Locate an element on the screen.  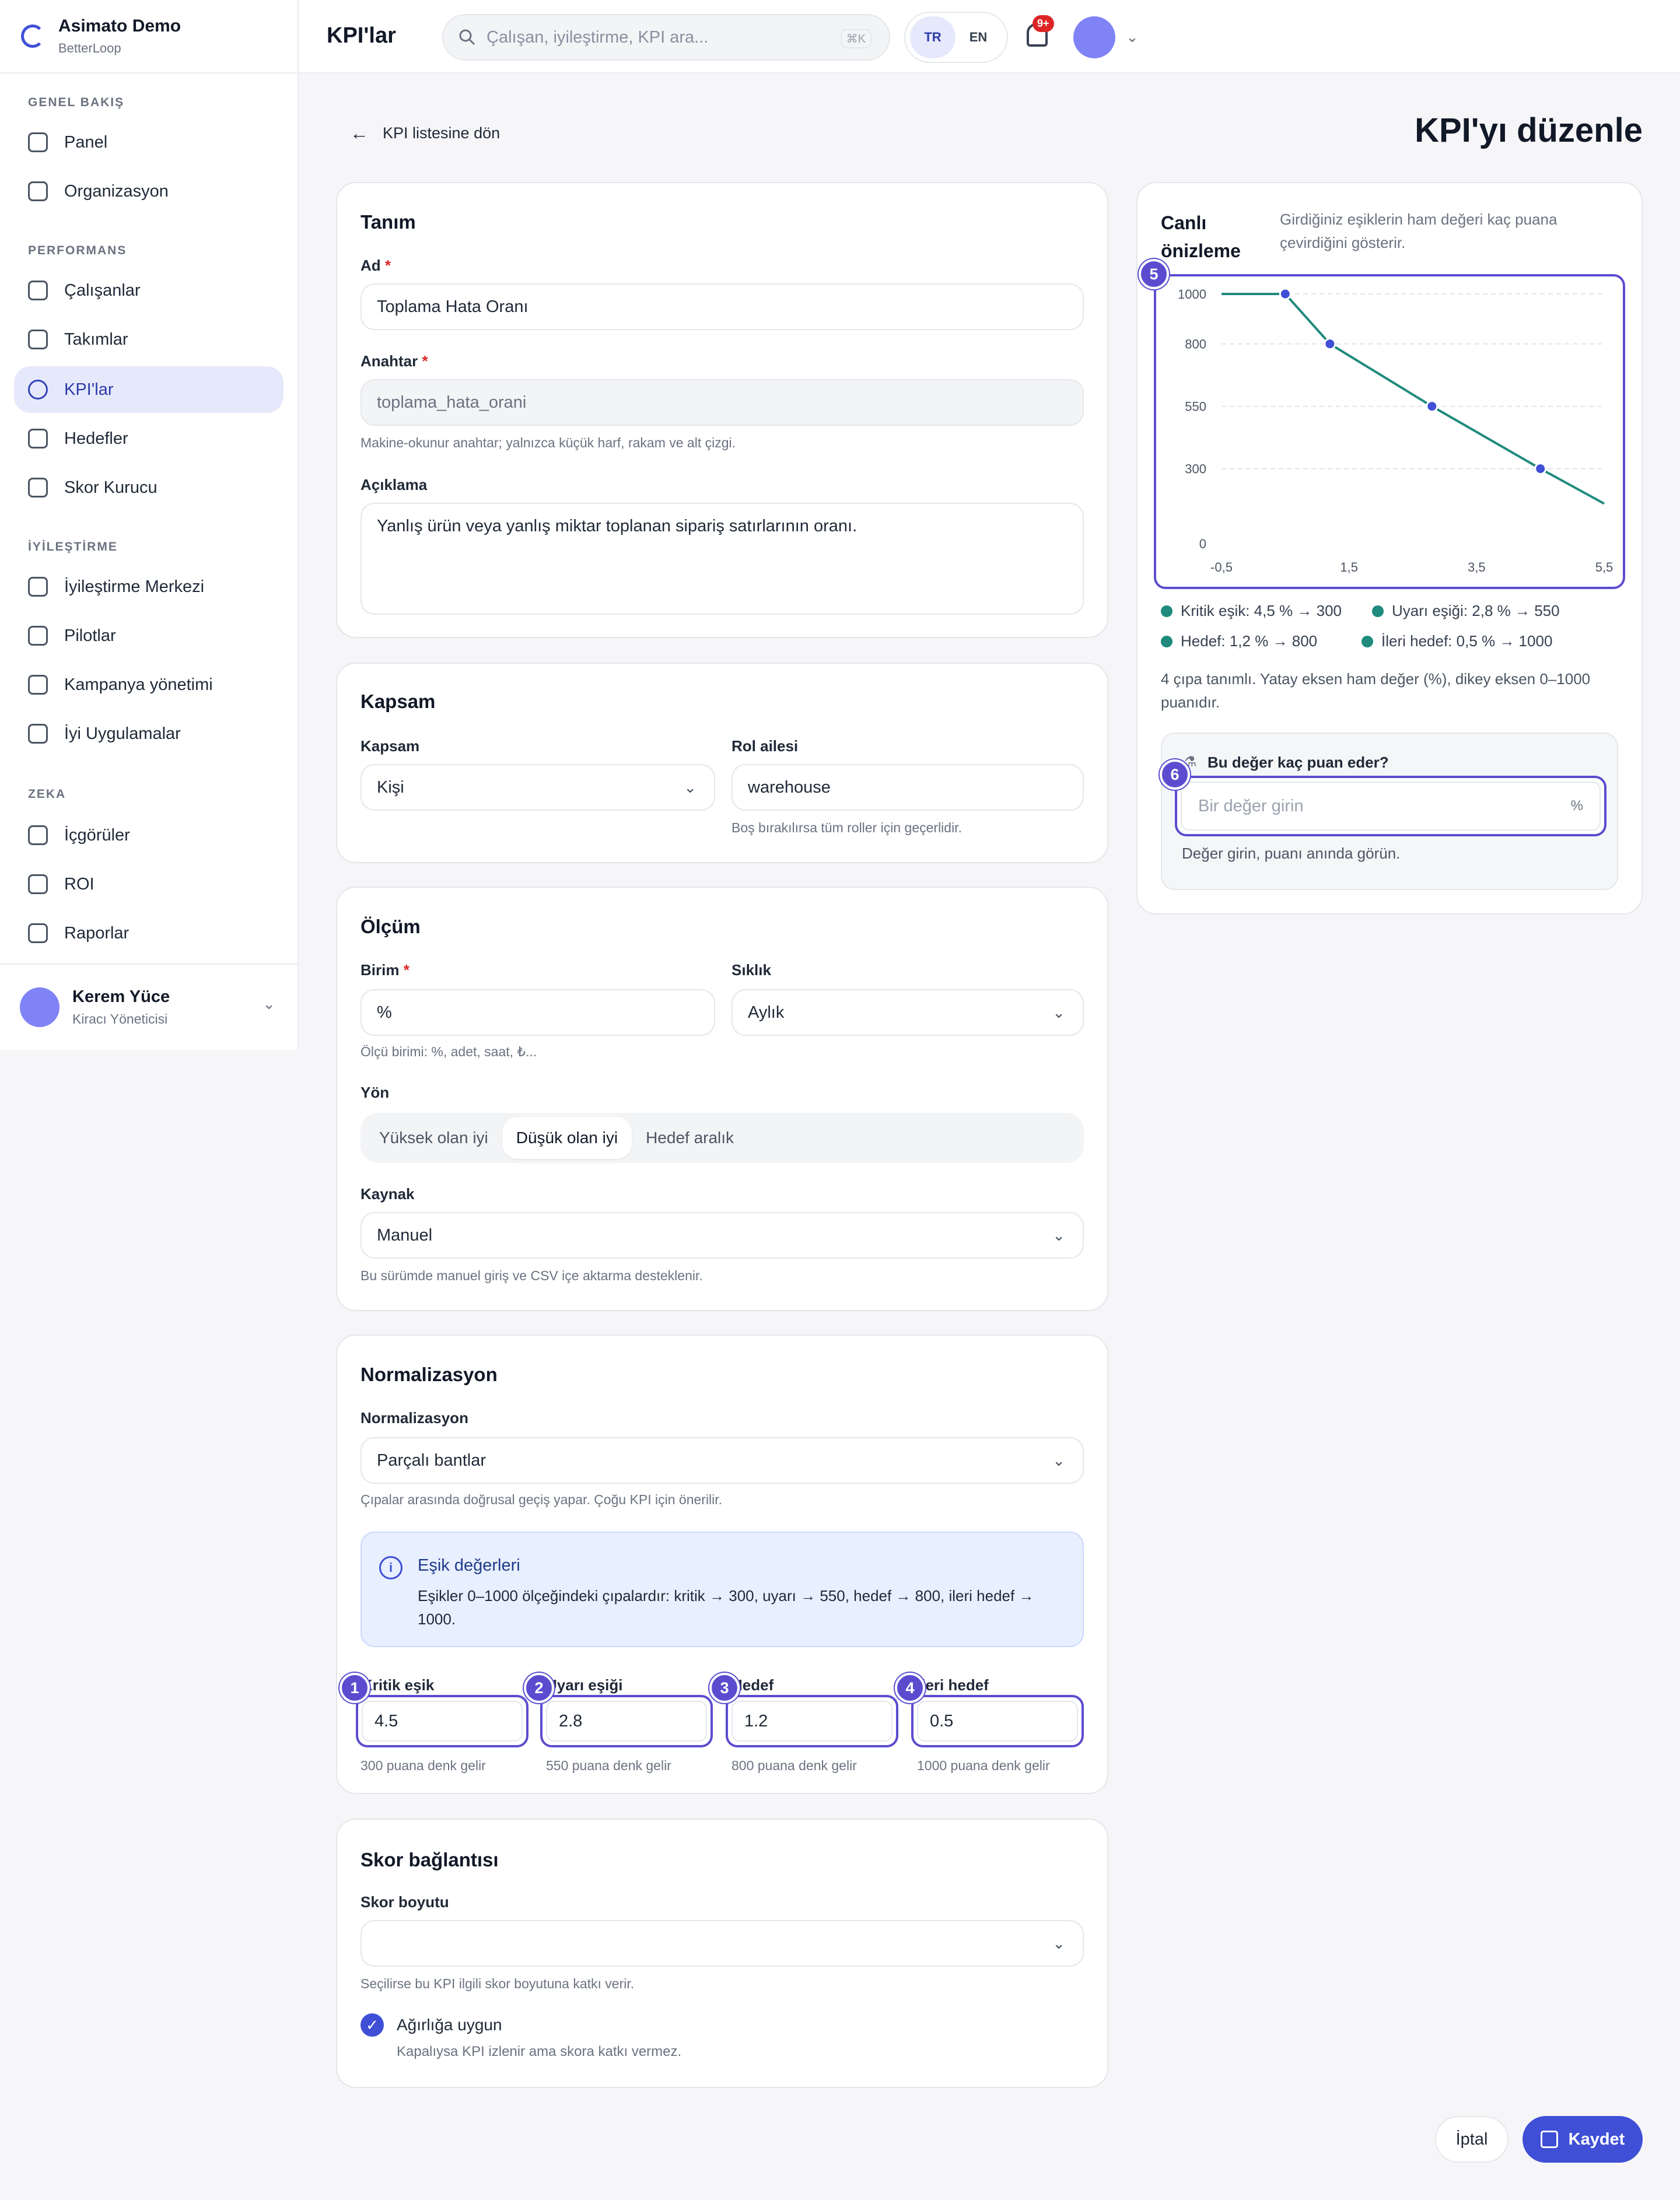
chart-series-line is located at coordinates (1413, 399).